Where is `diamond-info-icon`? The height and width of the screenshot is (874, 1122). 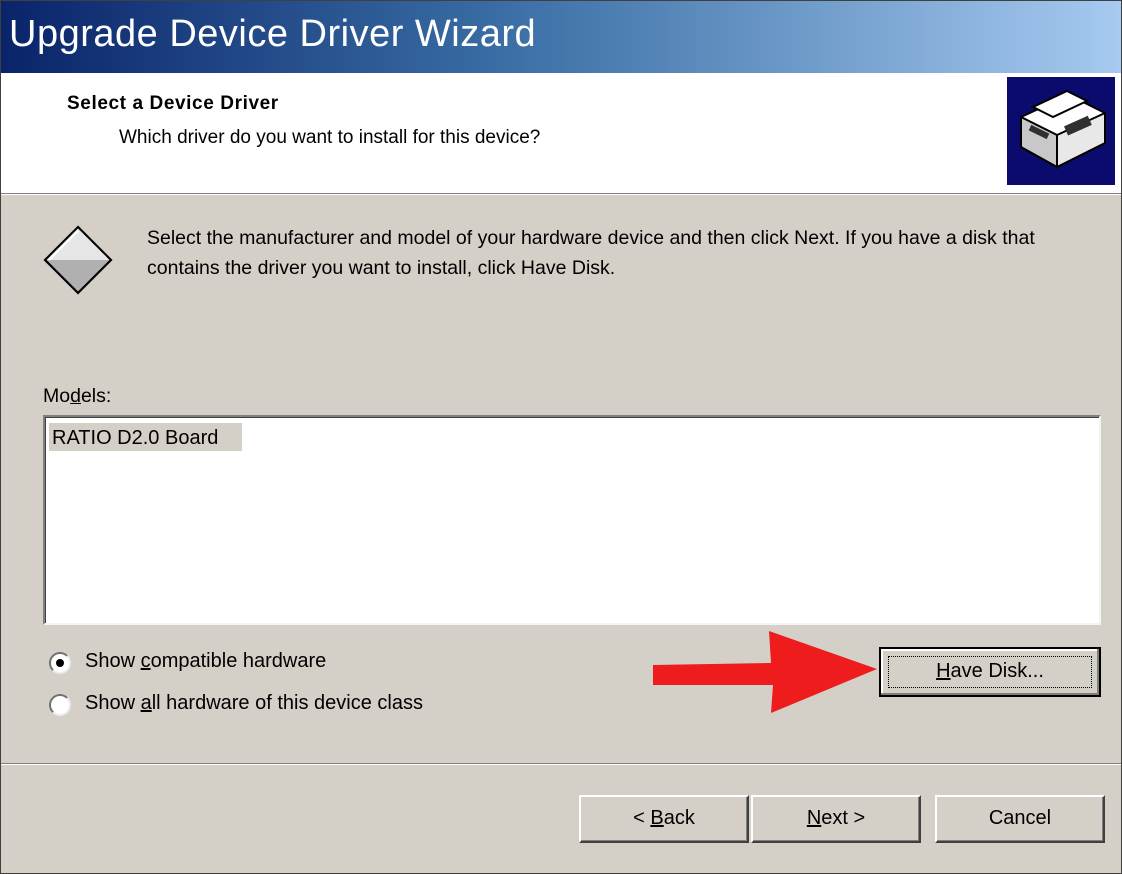 diamond-info-icon is located at coordinates (78, 260).